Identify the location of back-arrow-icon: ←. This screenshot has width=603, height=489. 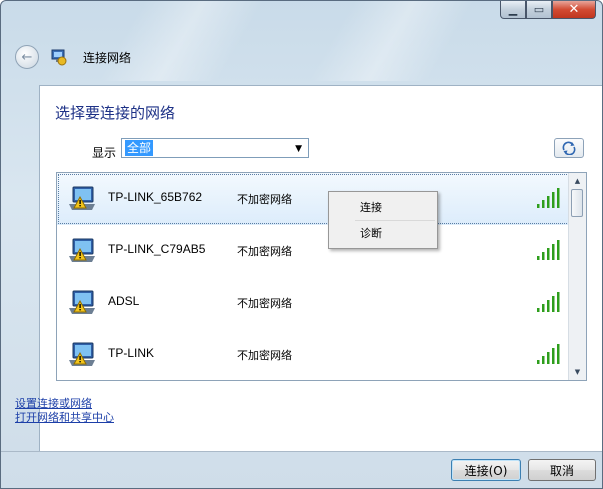
(27, 57).